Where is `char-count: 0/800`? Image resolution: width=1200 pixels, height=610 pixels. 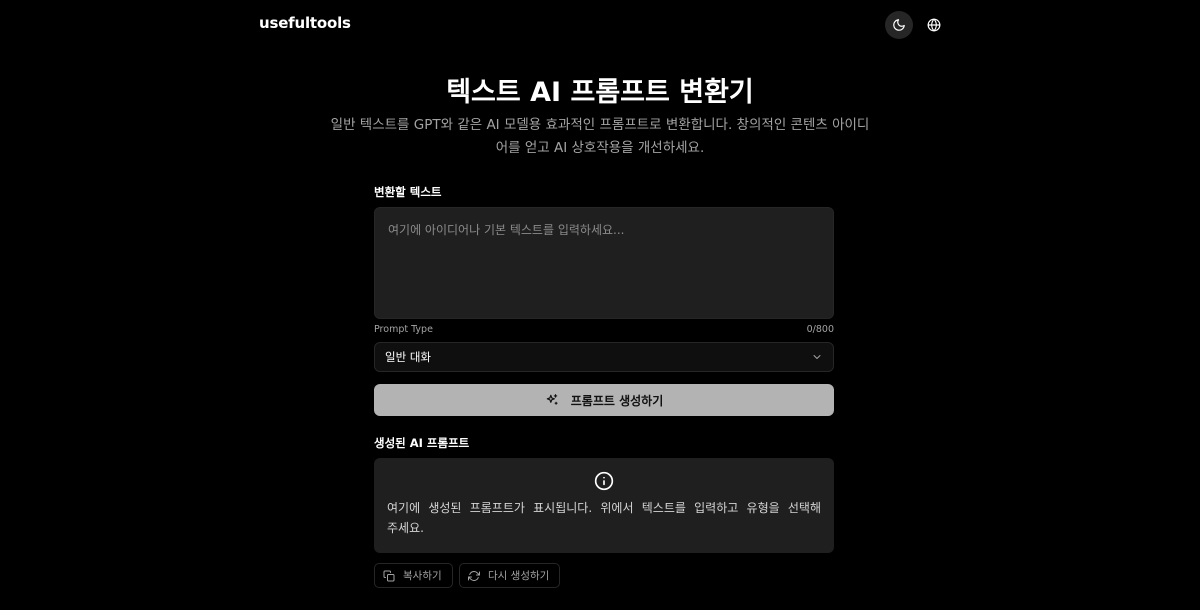
char-count: 0/800 is located at coordinates (820, 329).